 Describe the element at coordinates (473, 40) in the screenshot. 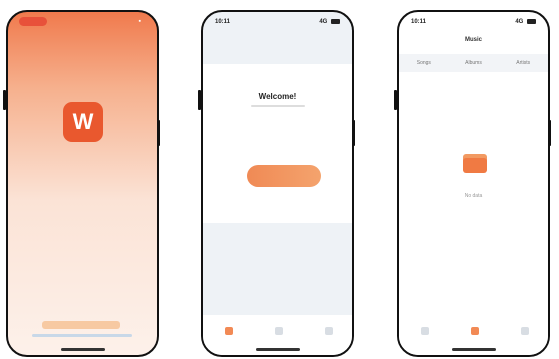

I see `header-title: Music` at that location.